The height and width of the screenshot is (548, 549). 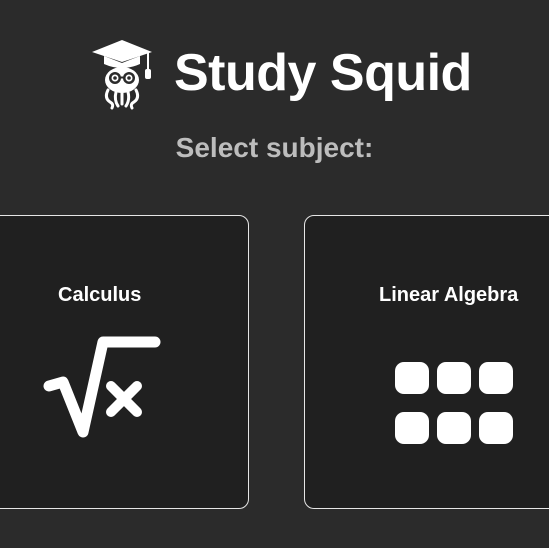 I want to click on subject-card-label: Linear Algebra, so click(x=449, y=295).